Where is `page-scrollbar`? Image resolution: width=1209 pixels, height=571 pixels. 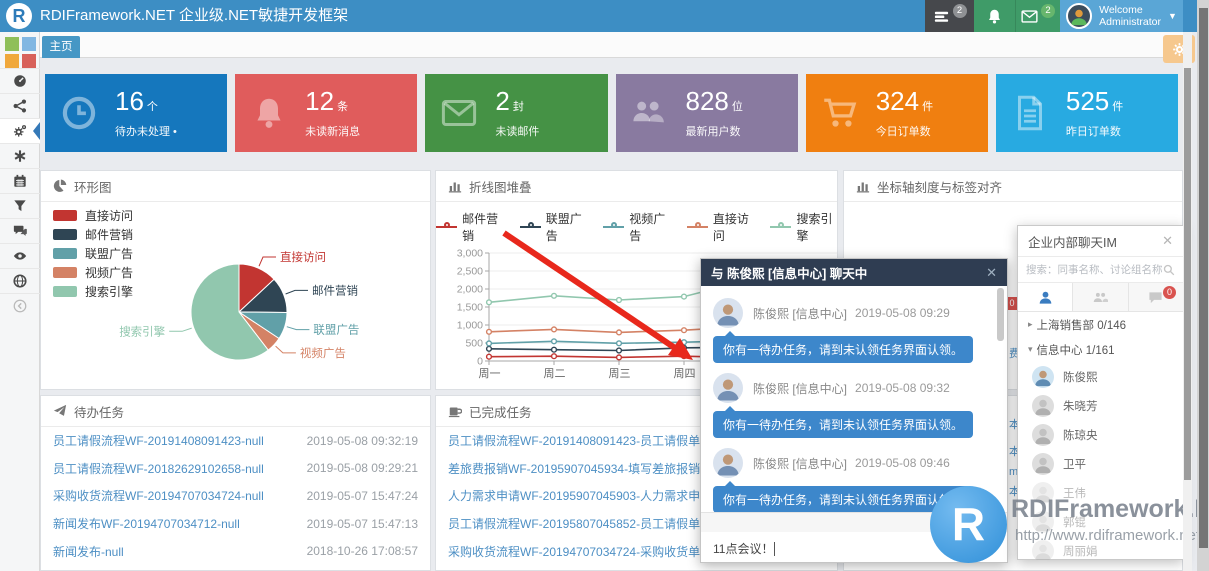
page-scrollbar is located at coordinates (1203, 285).